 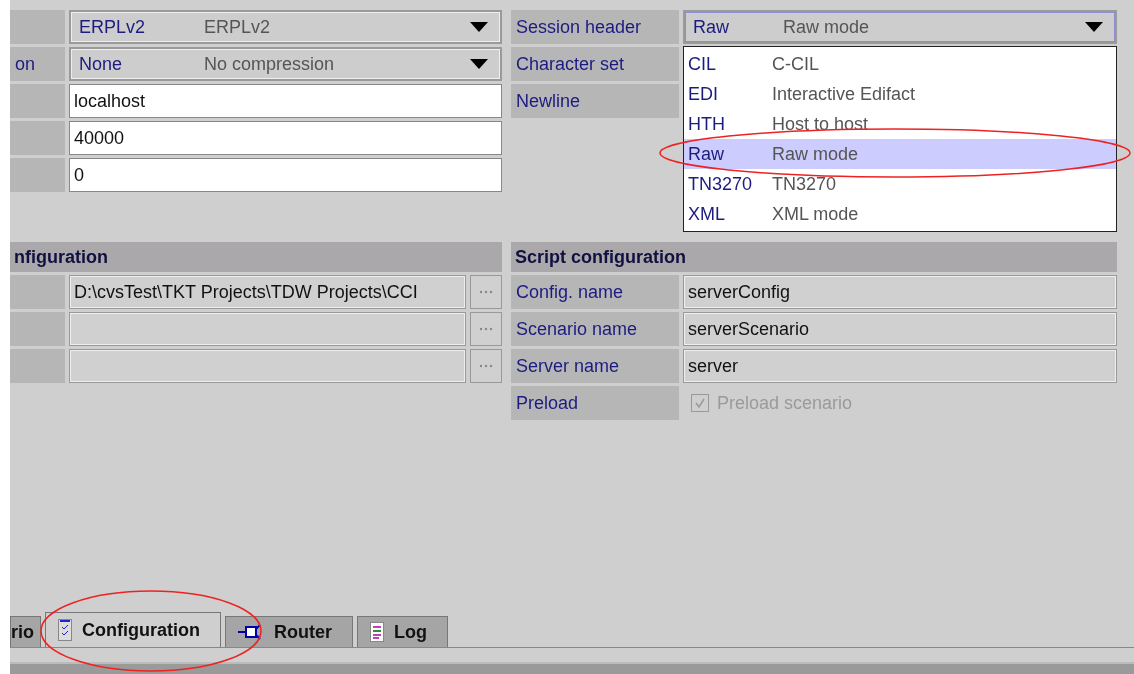 What do you see at coordinates (285, 175) in the screenshot?
I see `text-field: 0` at bounding box center [285, 175].